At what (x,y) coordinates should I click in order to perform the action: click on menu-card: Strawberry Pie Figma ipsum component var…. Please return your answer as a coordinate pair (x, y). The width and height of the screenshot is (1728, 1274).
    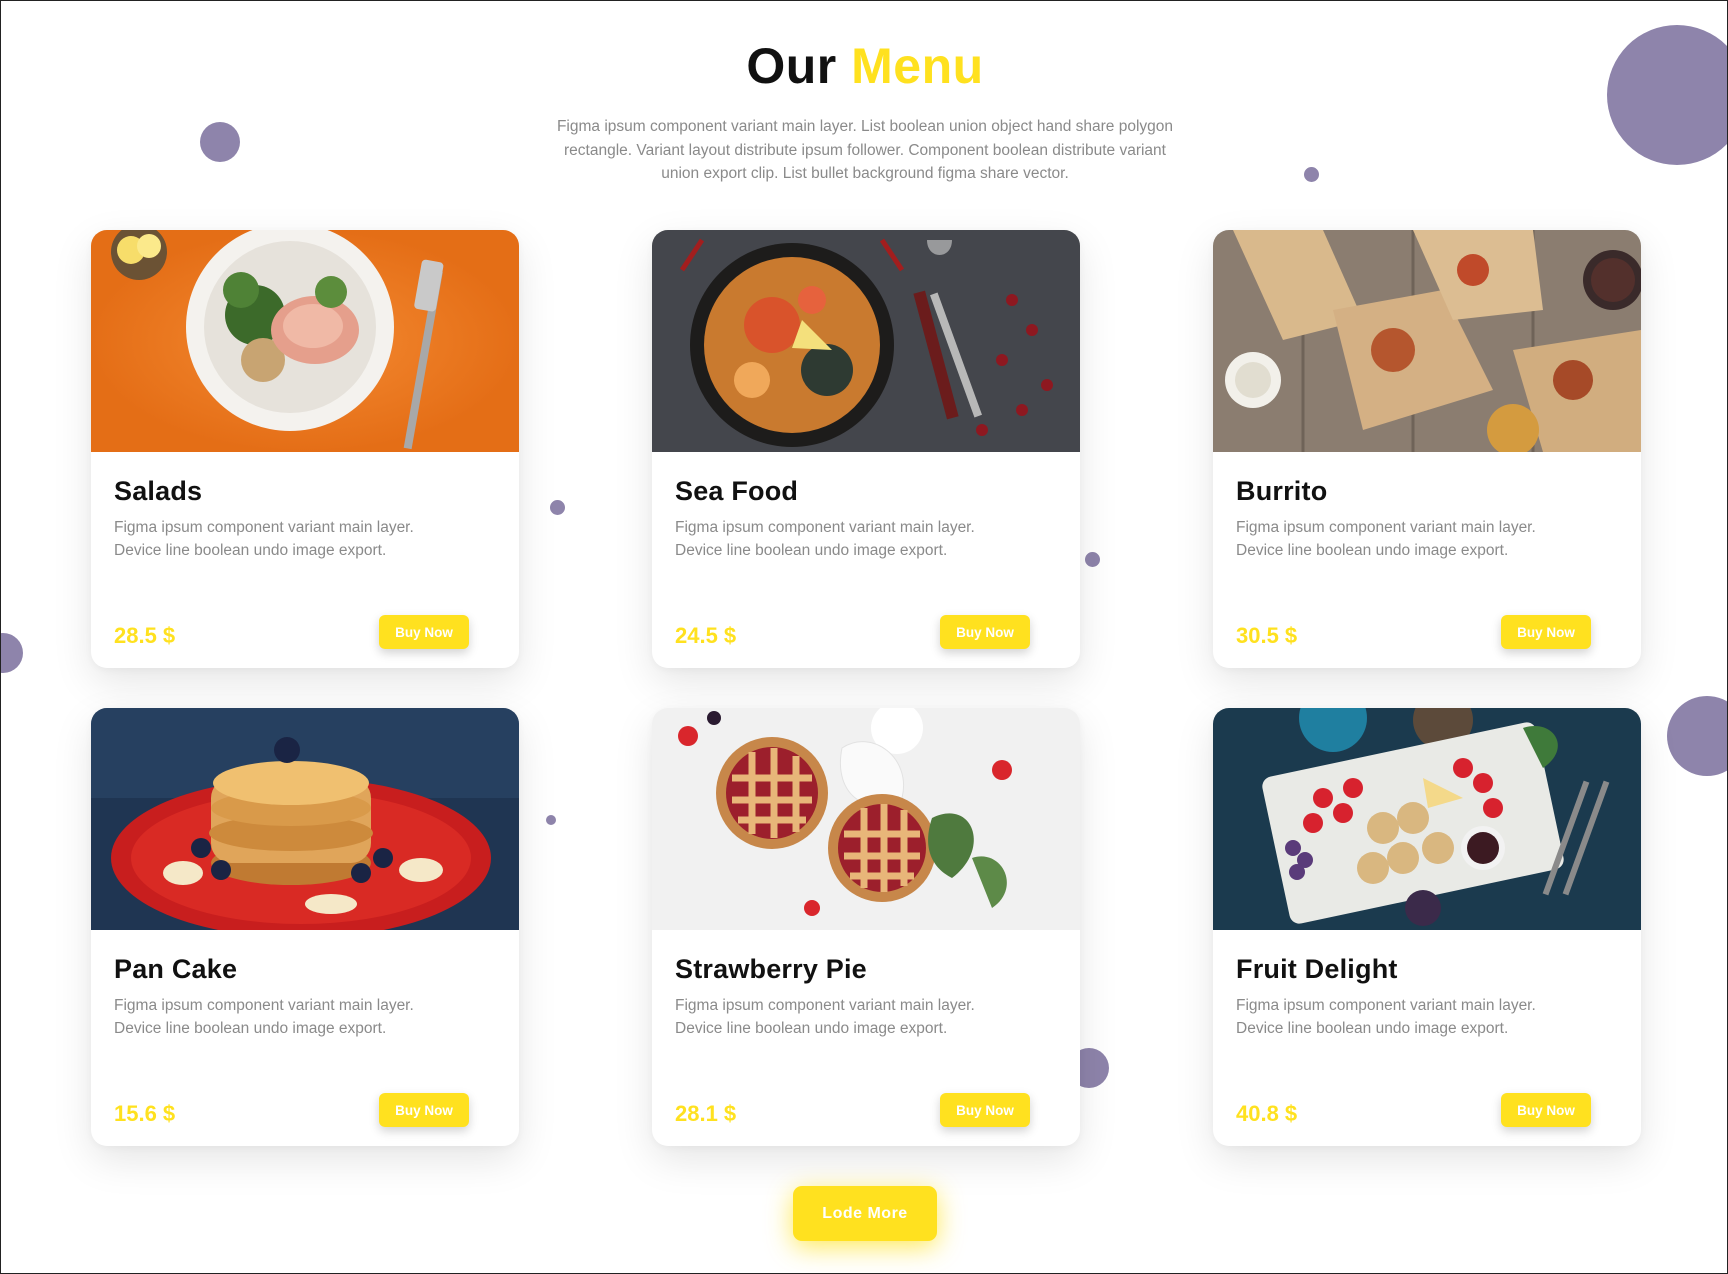
    Looking at the image, I should click on (866, 927).